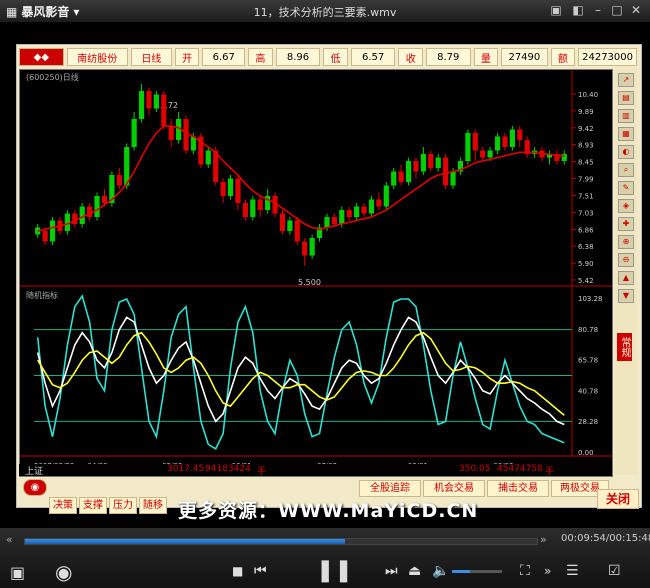 This screenshot has width=650, height=588. What do you see at coordinates (626, 152) in the screenshot?
I see `tool-icon-5: ◐` at bounding box center [626, 152].